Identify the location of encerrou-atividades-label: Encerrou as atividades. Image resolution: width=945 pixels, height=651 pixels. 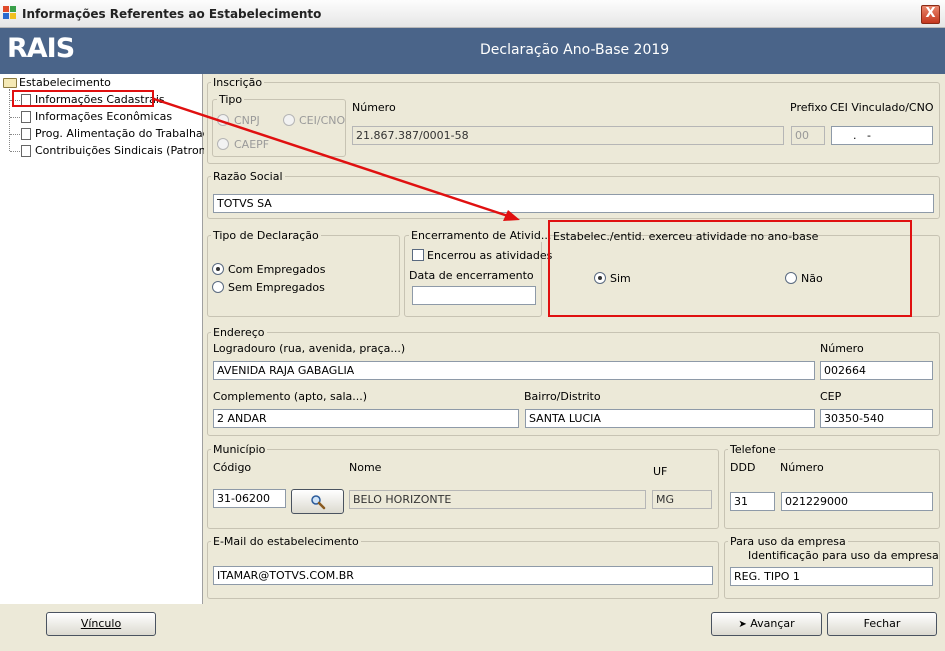
(490, 255).